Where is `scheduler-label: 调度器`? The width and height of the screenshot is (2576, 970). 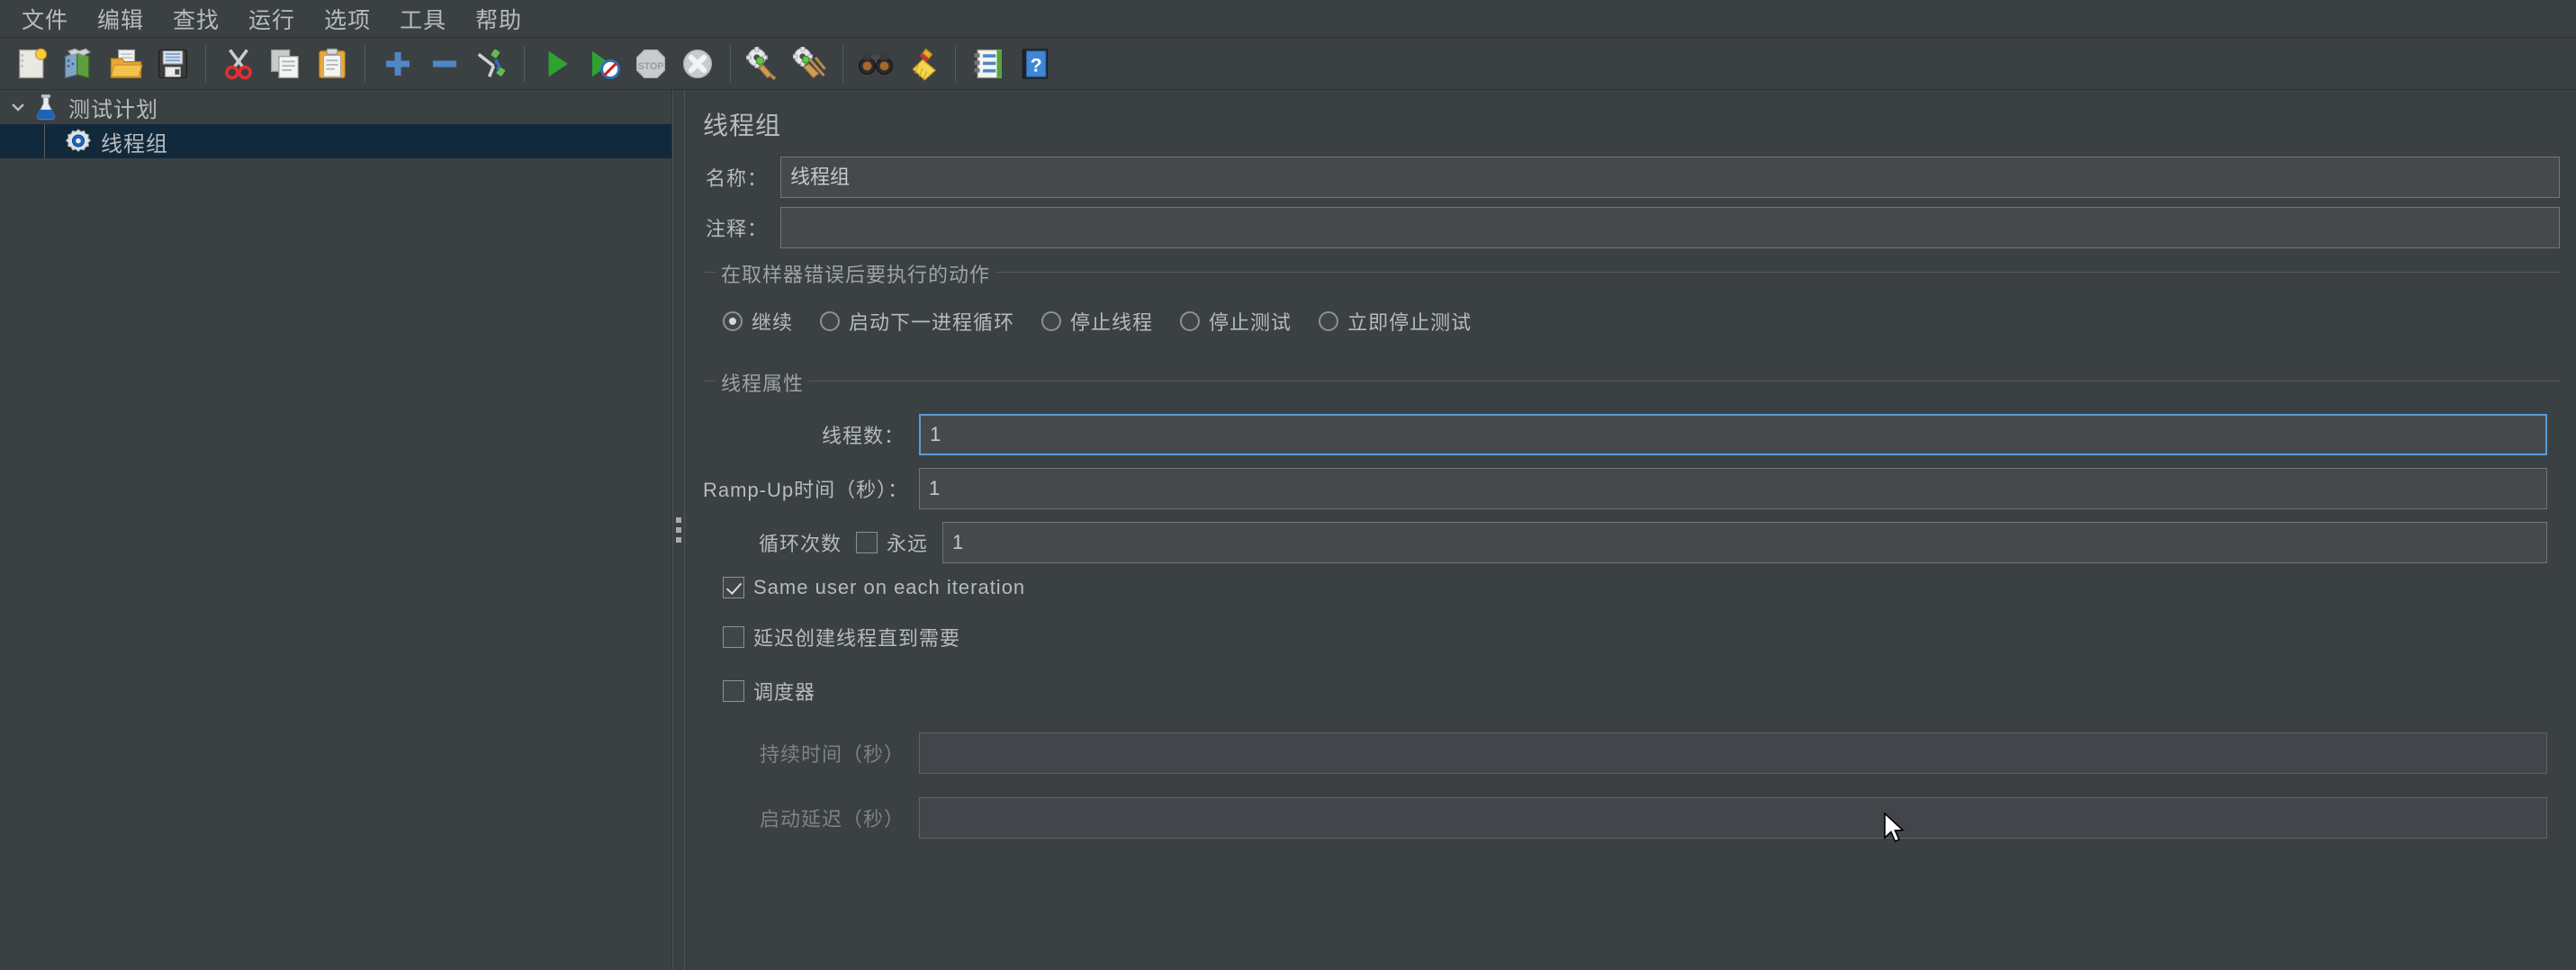
scheduler-label: 调度器 is located at coordinates (784, 692).